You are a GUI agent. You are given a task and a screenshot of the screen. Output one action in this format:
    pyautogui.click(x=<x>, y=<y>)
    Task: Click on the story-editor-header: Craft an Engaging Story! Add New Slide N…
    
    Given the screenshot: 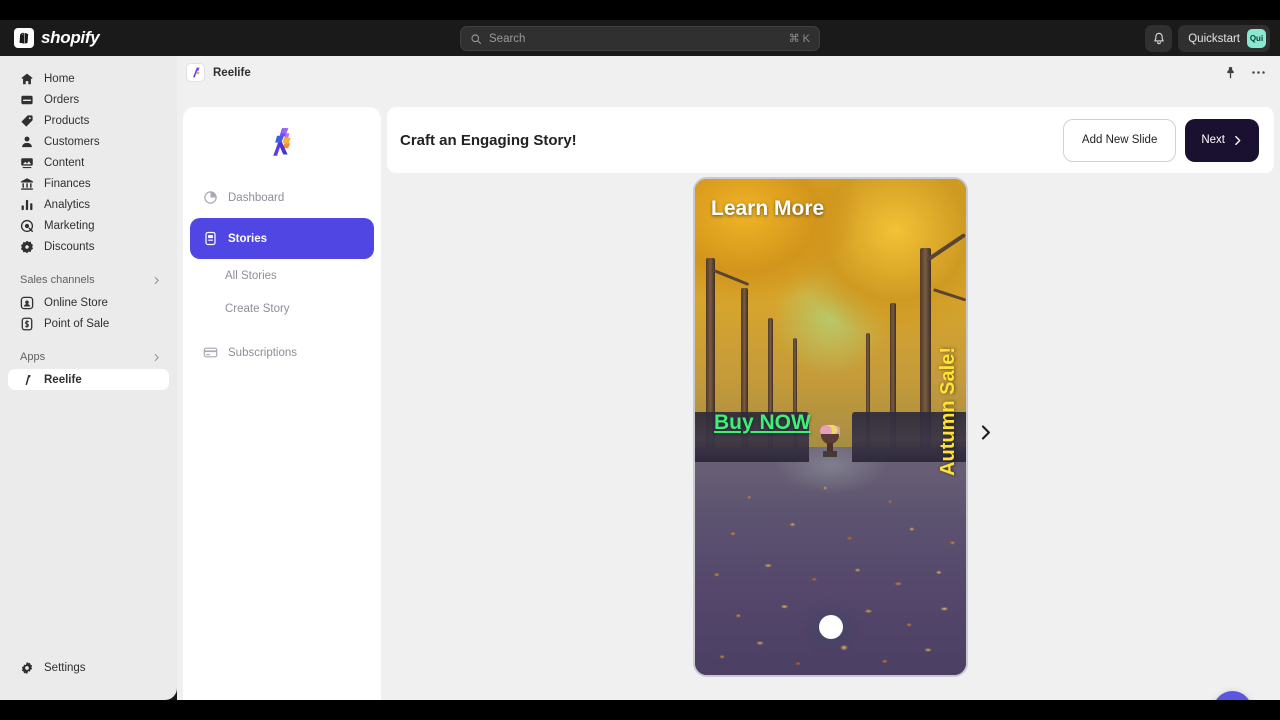 What is the action you would take?
    pyautogui.click(x=830, y=140)
    